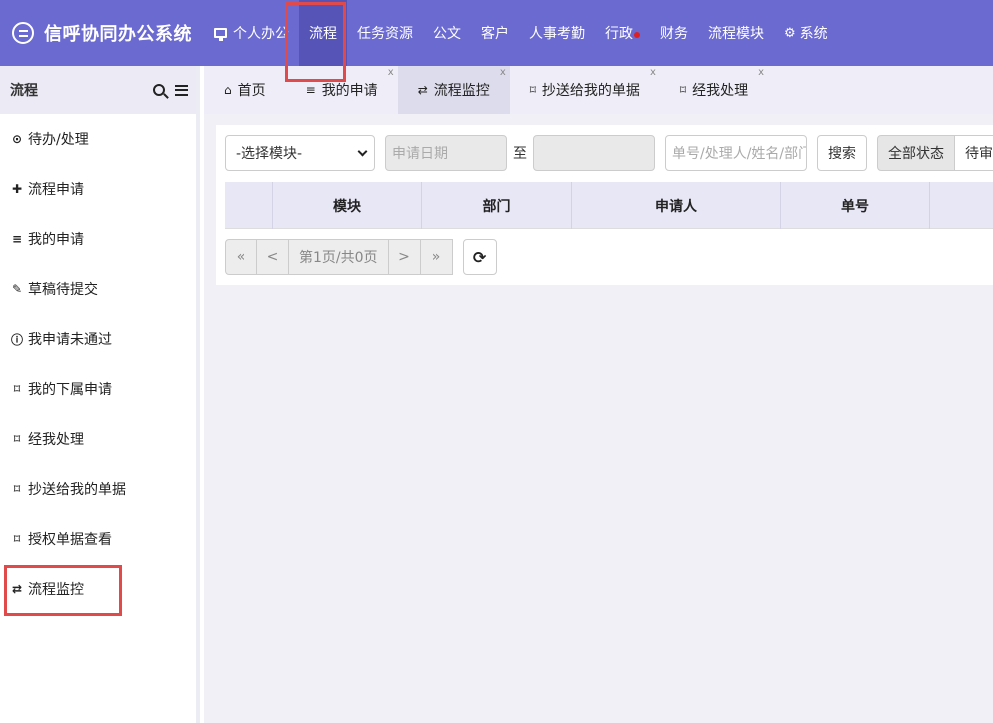  I want to click on keyword-search-input: 单号/处理人/姓名/部门, so click(736, 153).